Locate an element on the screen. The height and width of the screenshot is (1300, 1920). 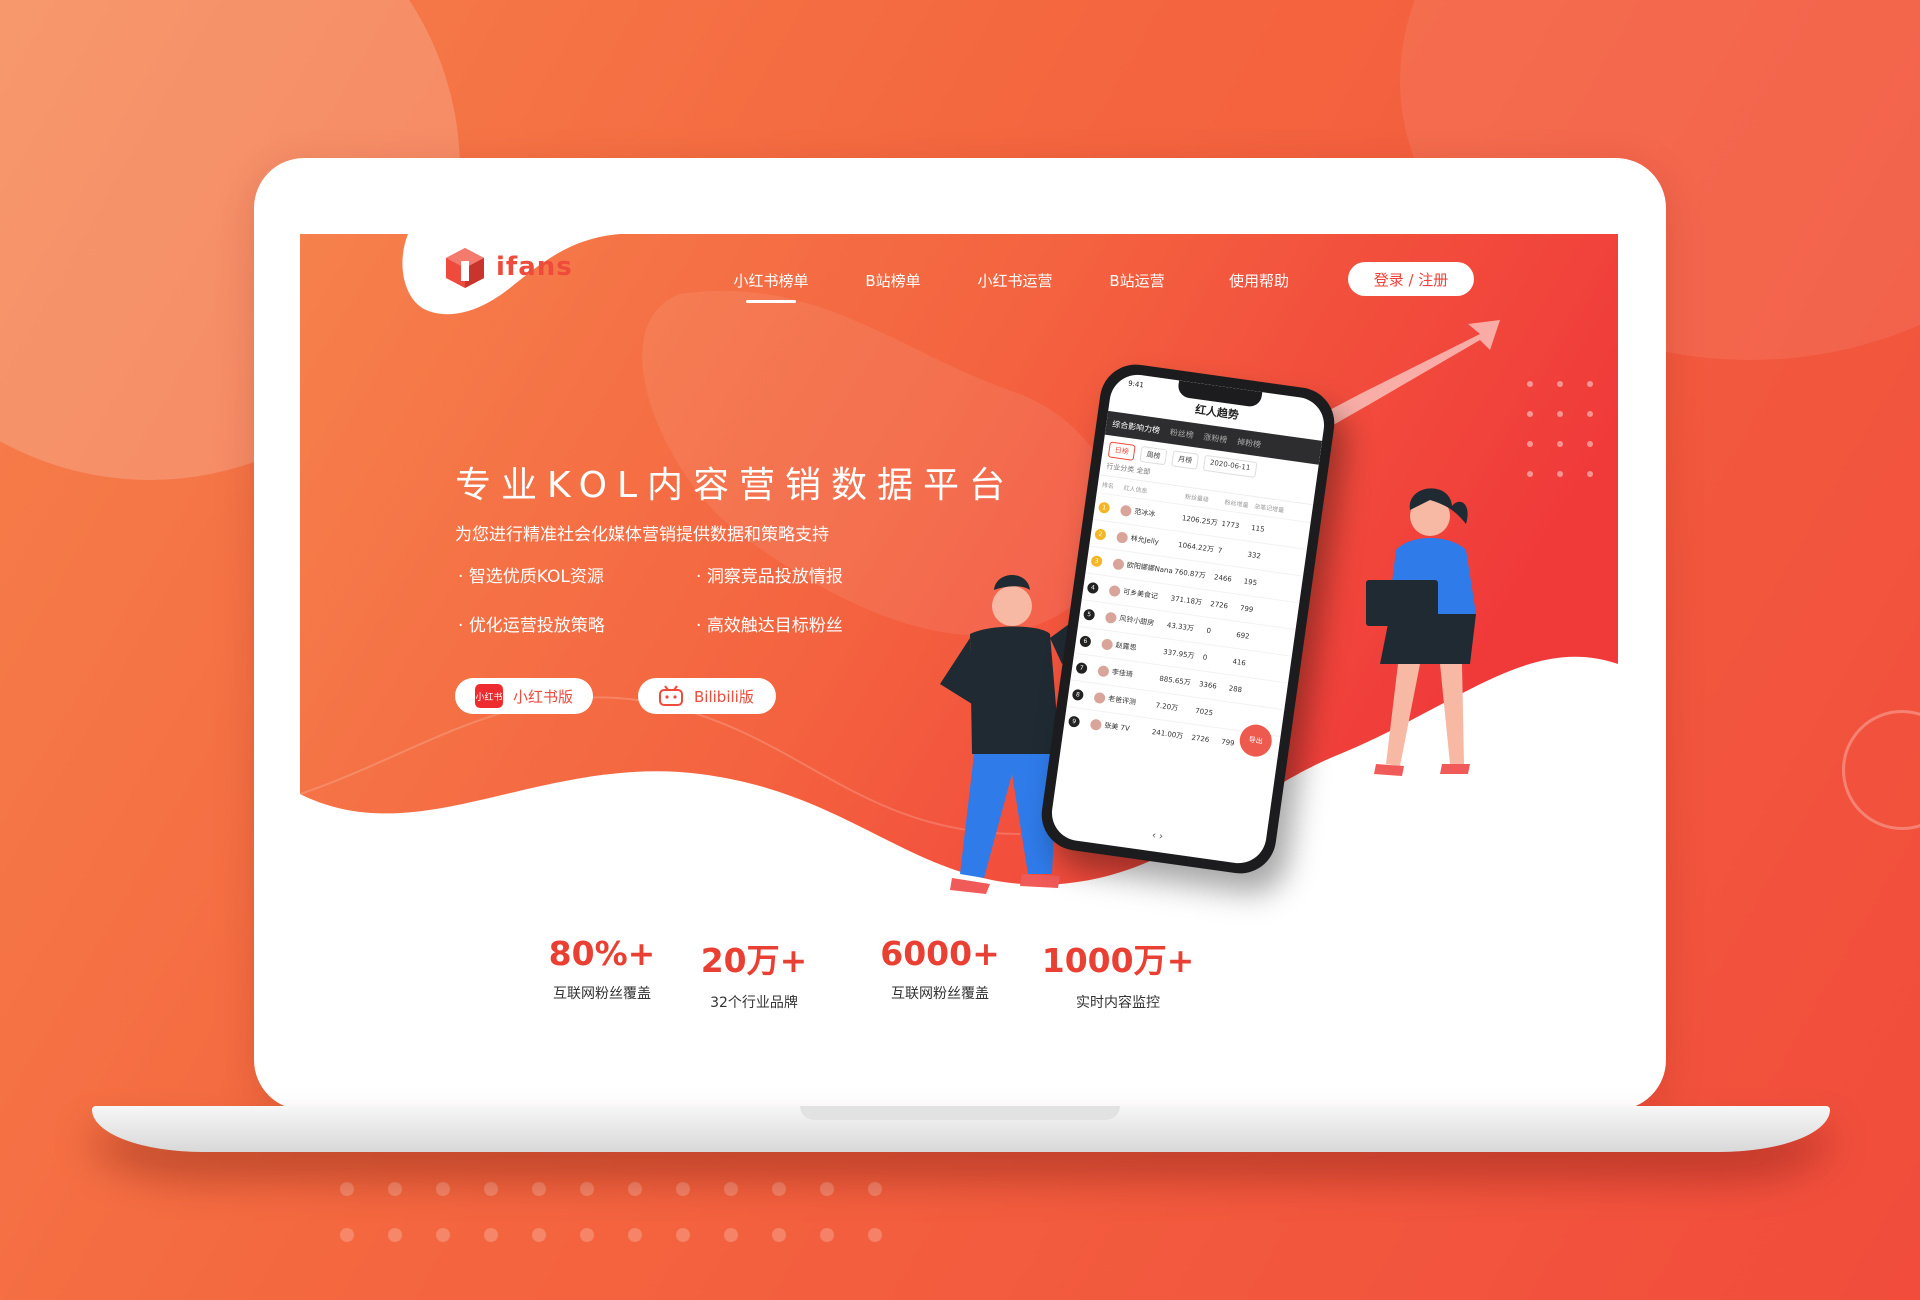
rank-cell: 1 is located at coordinates (1109, 508).